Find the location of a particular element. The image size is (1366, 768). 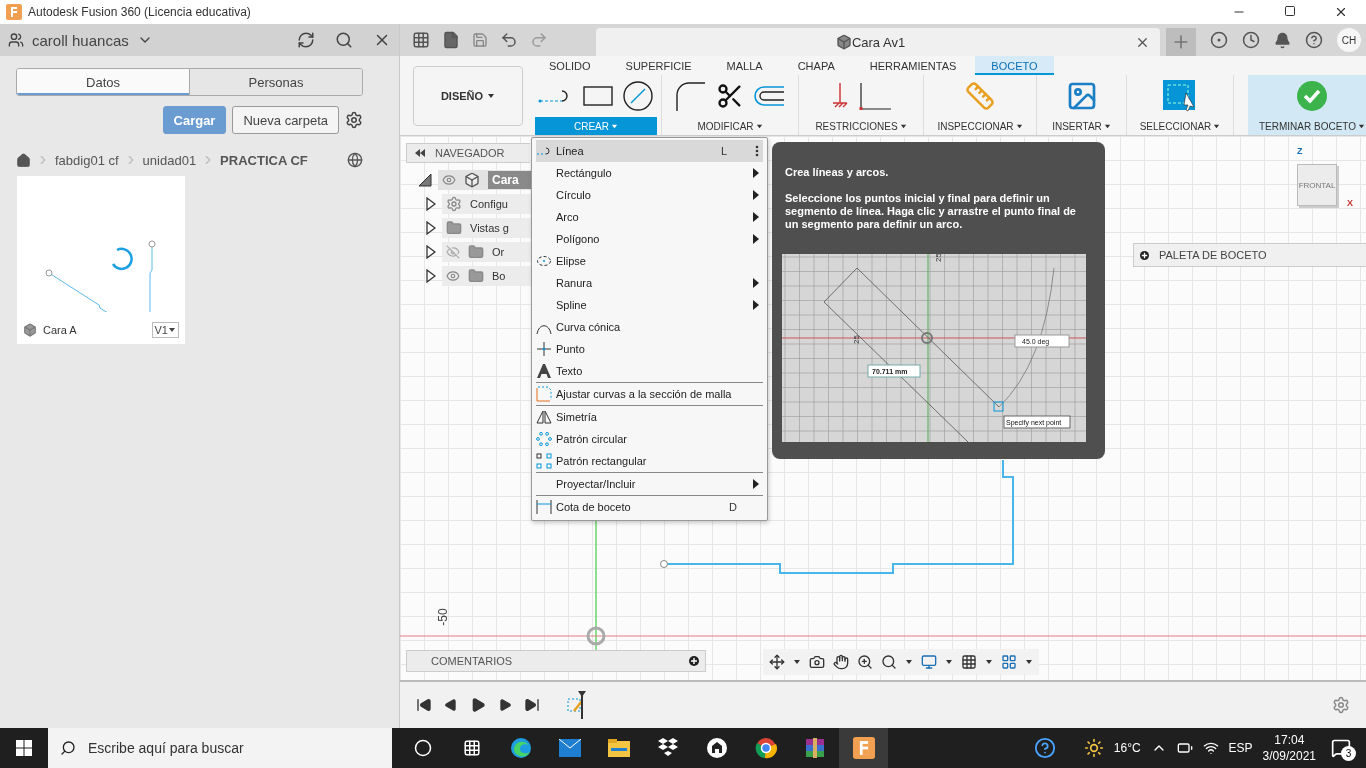

grid-icon is located at coordinates (969, 662).